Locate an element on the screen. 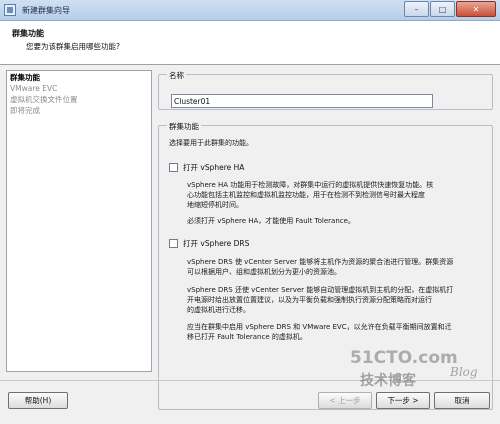  window-controls: – □ ✕ is located at coordinates (450, 9).